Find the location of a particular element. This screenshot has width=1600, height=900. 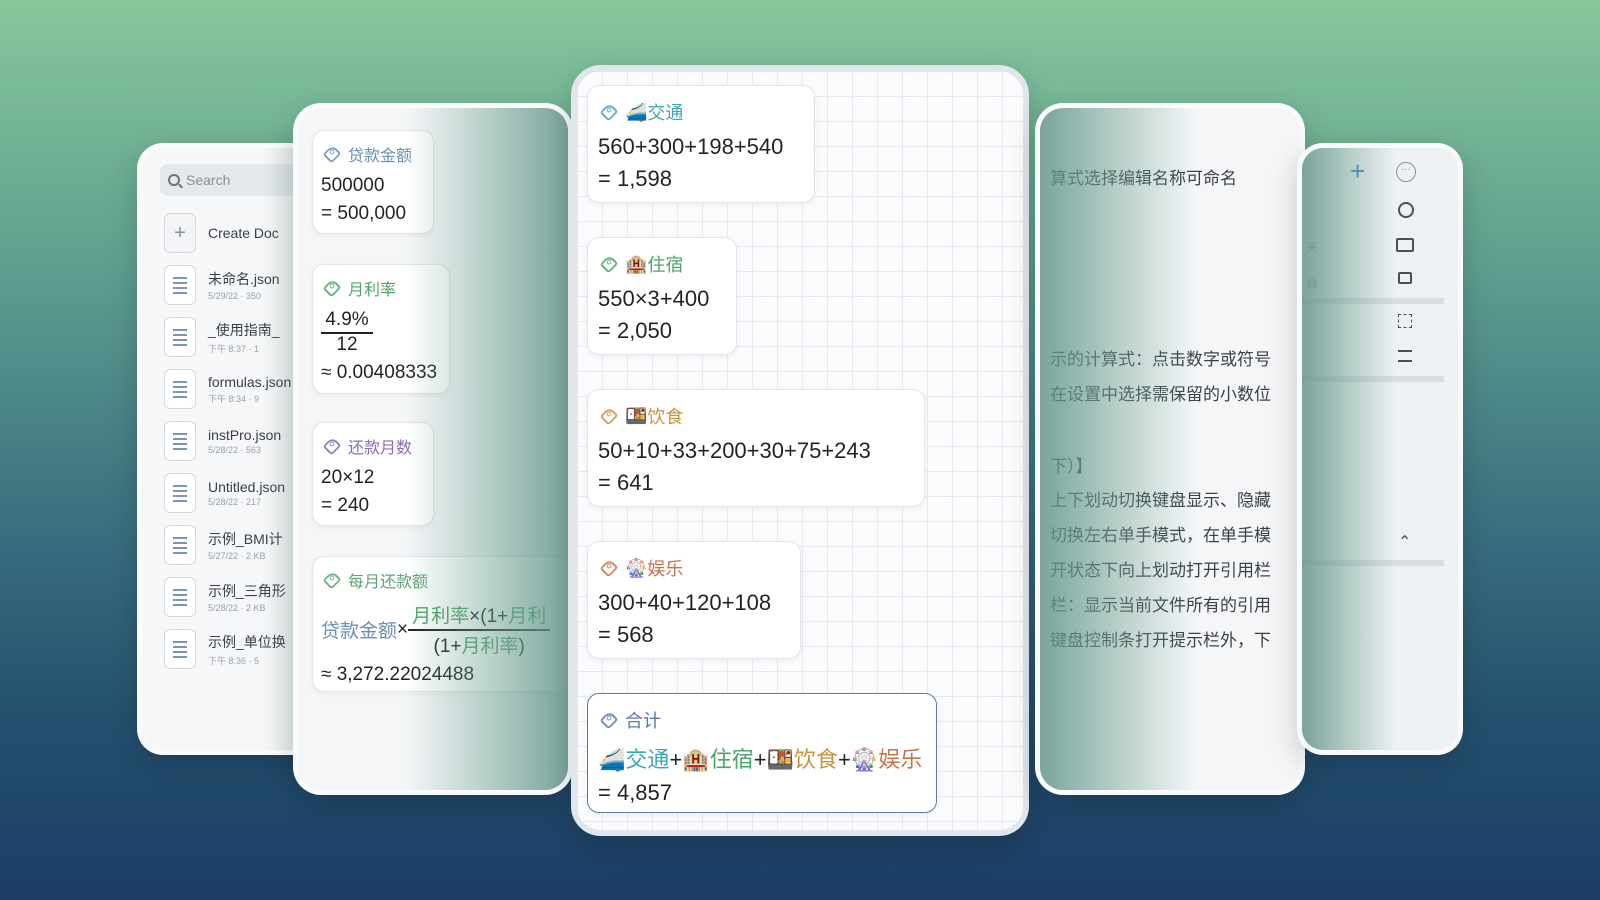

monthly-rate-card: 月利率 4.9% 12 ≈ 0.00408333 is located at coordinates (381, 329).